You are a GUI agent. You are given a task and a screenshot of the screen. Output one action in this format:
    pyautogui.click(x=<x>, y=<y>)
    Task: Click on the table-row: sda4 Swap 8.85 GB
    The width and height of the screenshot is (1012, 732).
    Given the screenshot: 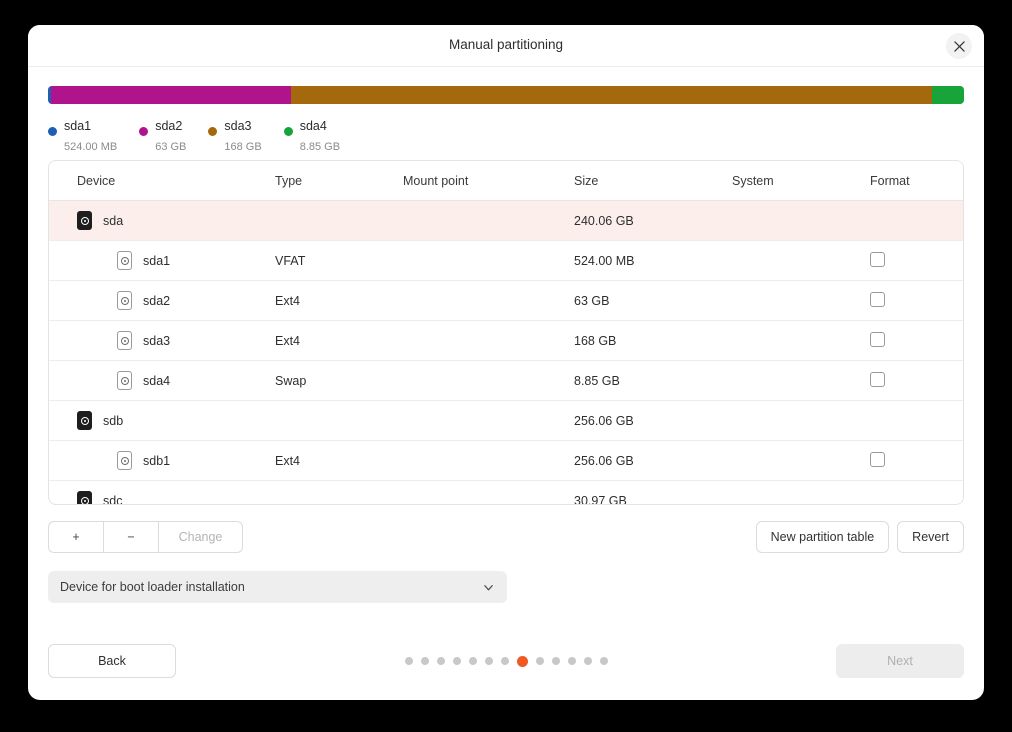 What is the action you would take?
    pyautogui.click(x=506, y=380)
    